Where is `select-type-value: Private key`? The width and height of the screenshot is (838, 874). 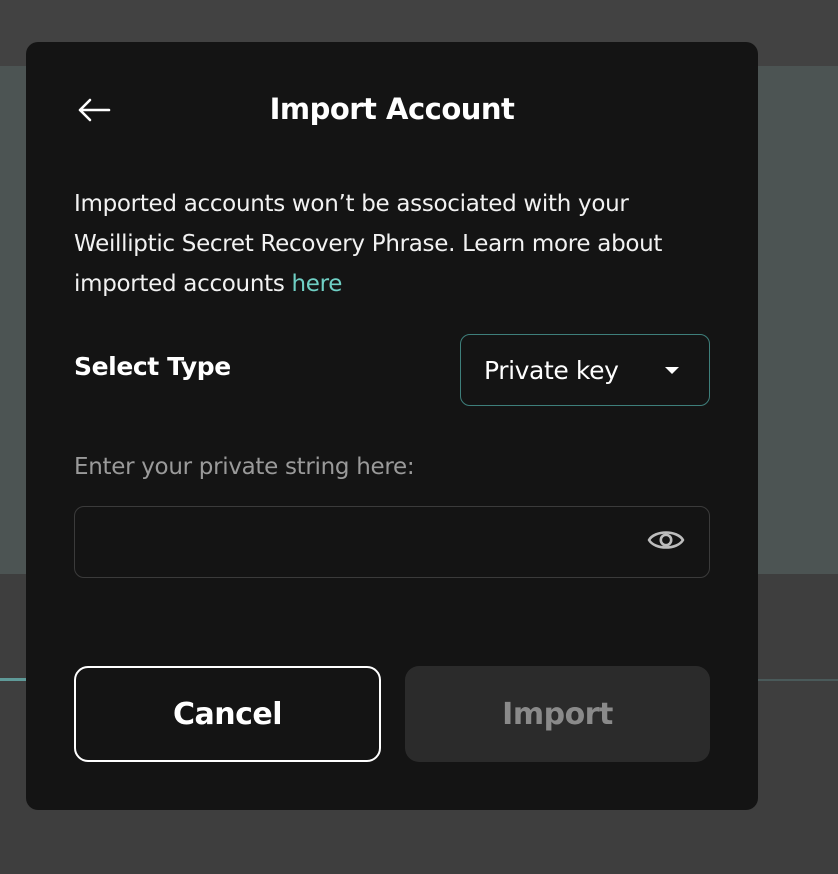
select-type-value: Private key is located at coordinates (551, 370).